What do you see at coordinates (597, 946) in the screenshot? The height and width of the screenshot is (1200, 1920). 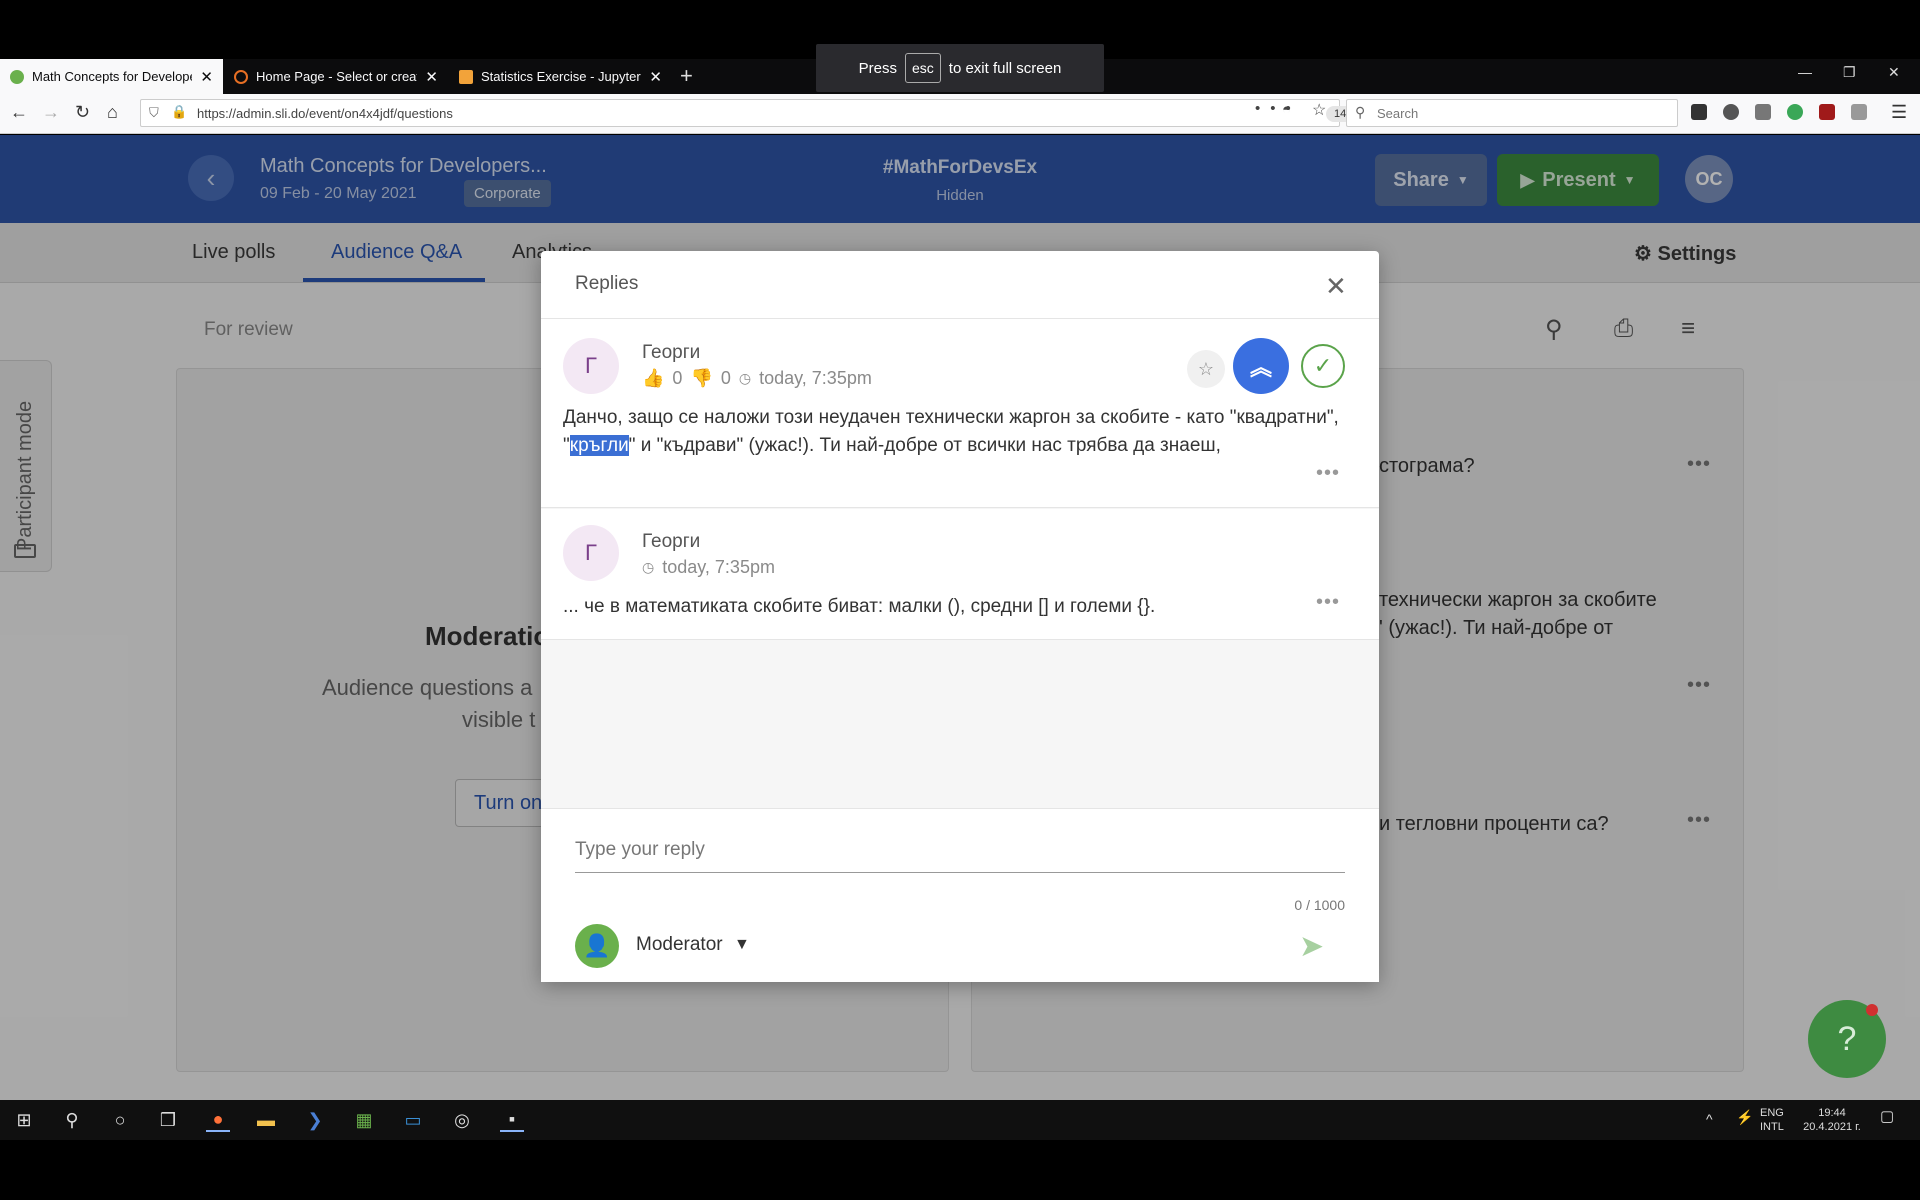 I see `person-icon: 👤` at bounding box center [597, 946].